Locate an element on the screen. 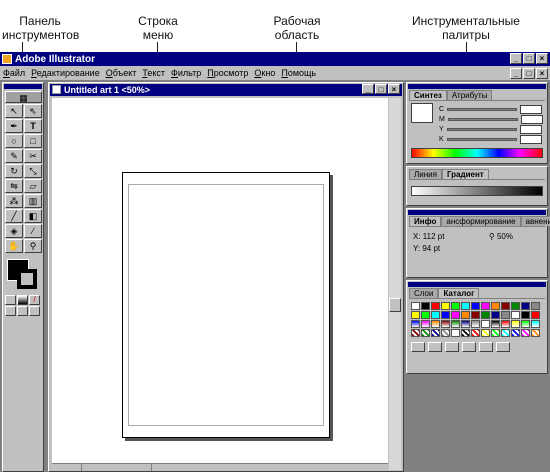 The image size is (550, 472). tab-gradient: Градиент is located at coordinates (465, 174).